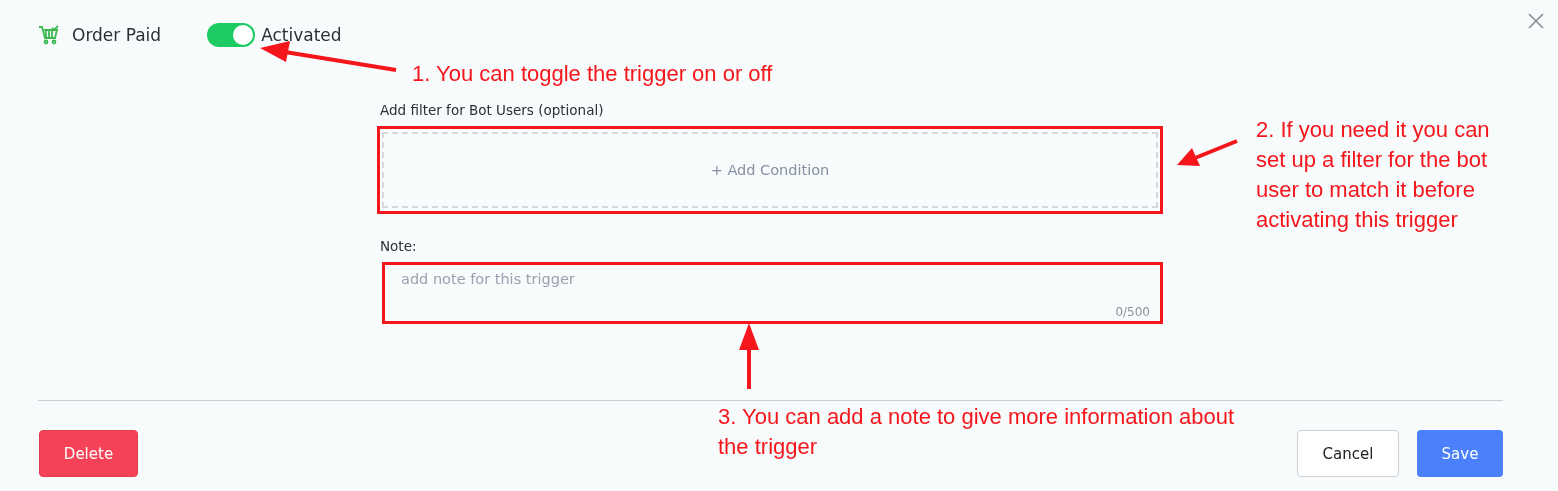 This screenshot has height=491, width=1558. I want to click on character-counter: 0/500, so click(1132, 312).